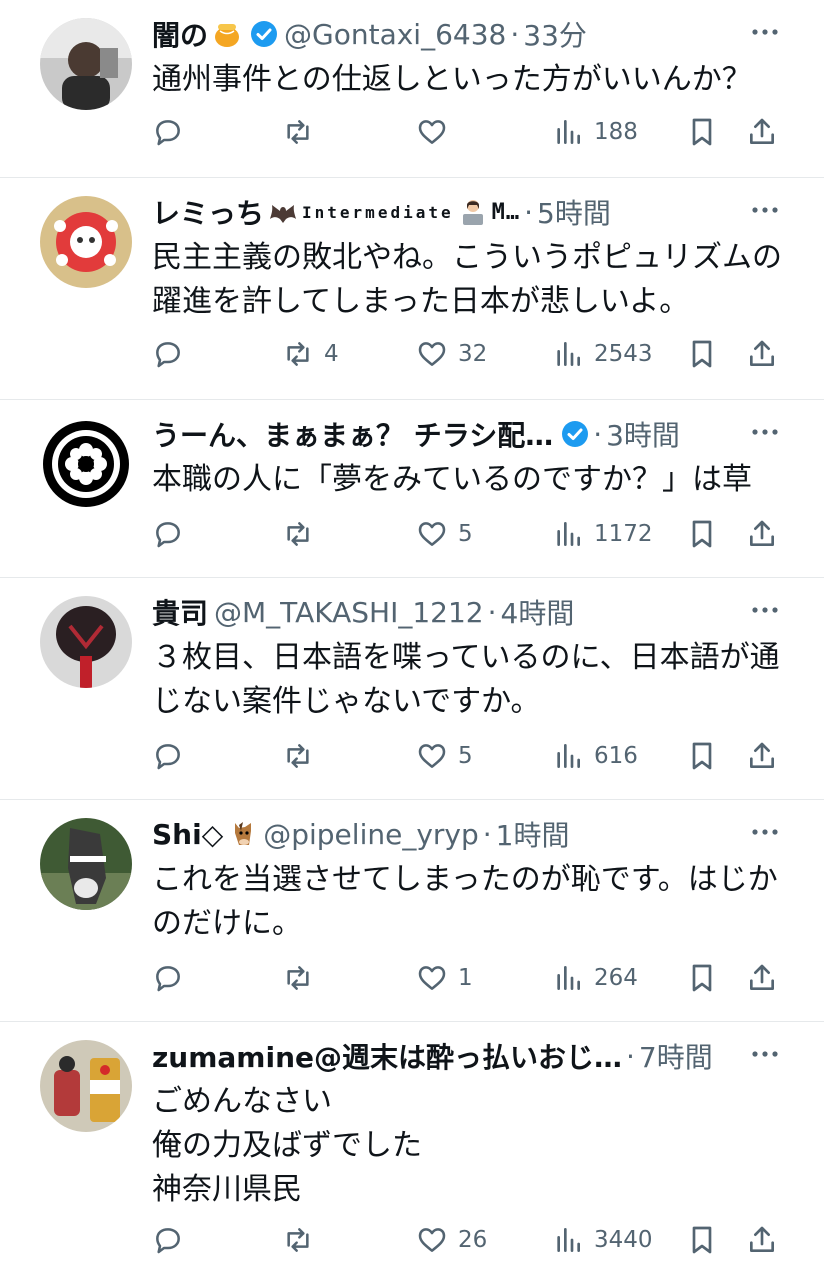 The width and height of the screenshot is (824, 1280). I want to click on display-name: 闇の, so click(180, 34).